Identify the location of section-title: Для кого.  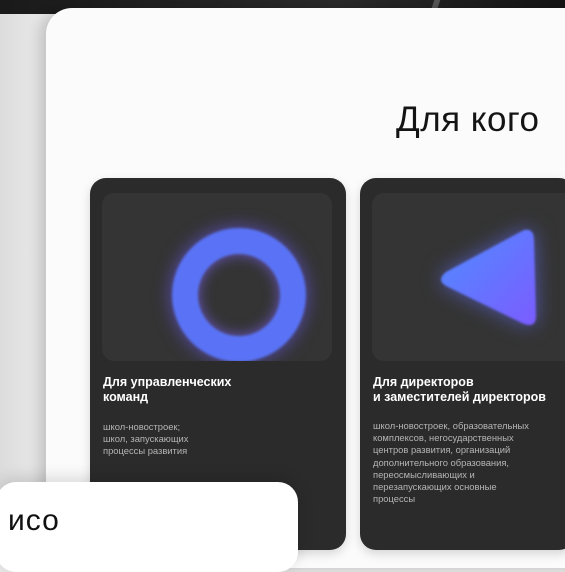
(468, 119).